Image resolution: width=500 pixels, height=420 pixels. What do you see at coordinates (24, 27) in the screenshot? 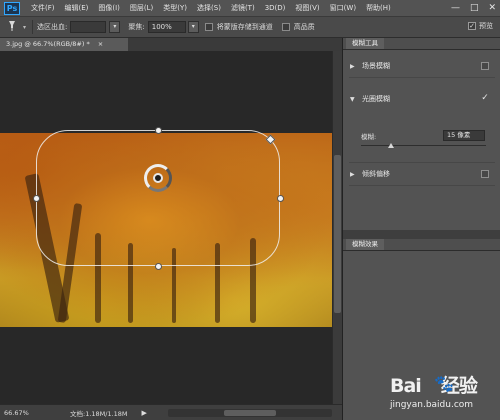
I see `tool-preset-chevron-icon: ▾` at bounding box center [24, 27].